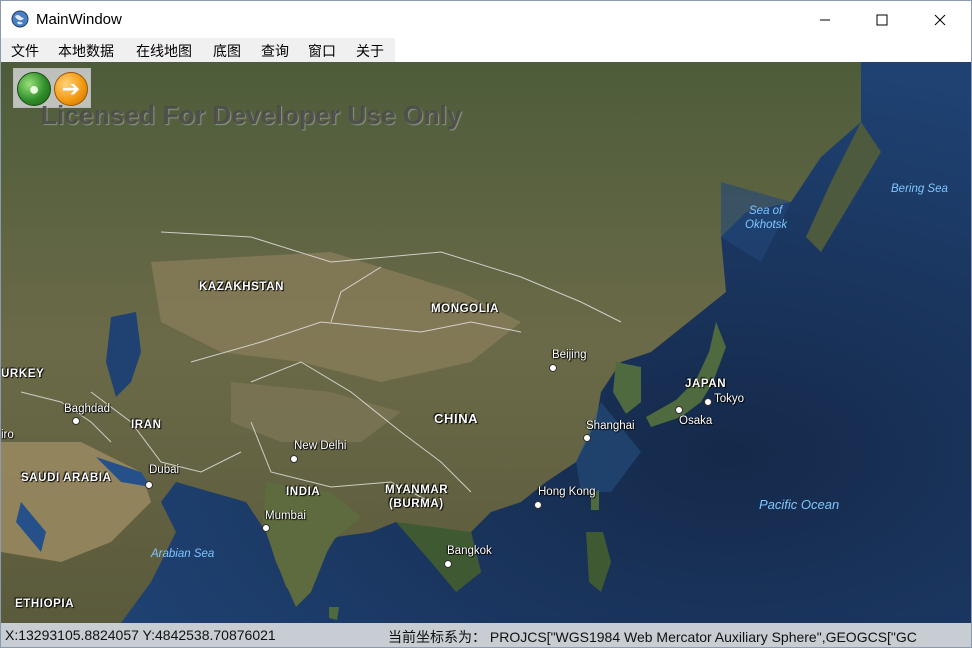 The height and width of the screenshot is (648, 972). What do you see at coordinates (79, 19) in the screenshot?
I see `window-title: MainWindow` at bounding box center [79, 19].